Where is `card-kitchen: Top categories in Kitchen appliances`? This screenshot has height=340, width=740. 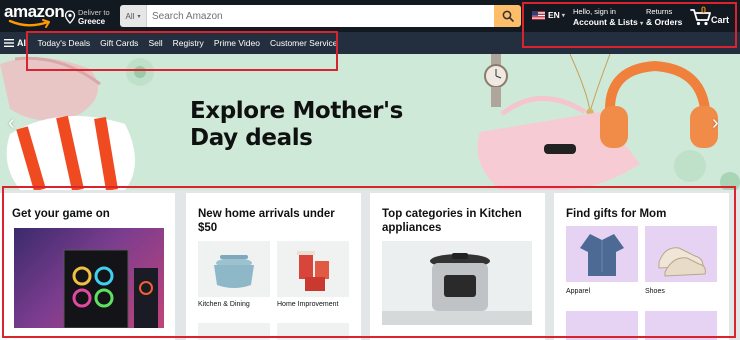
card-kitchen: Top categories in Kitchen appliances is located at coordinates (457, 266).